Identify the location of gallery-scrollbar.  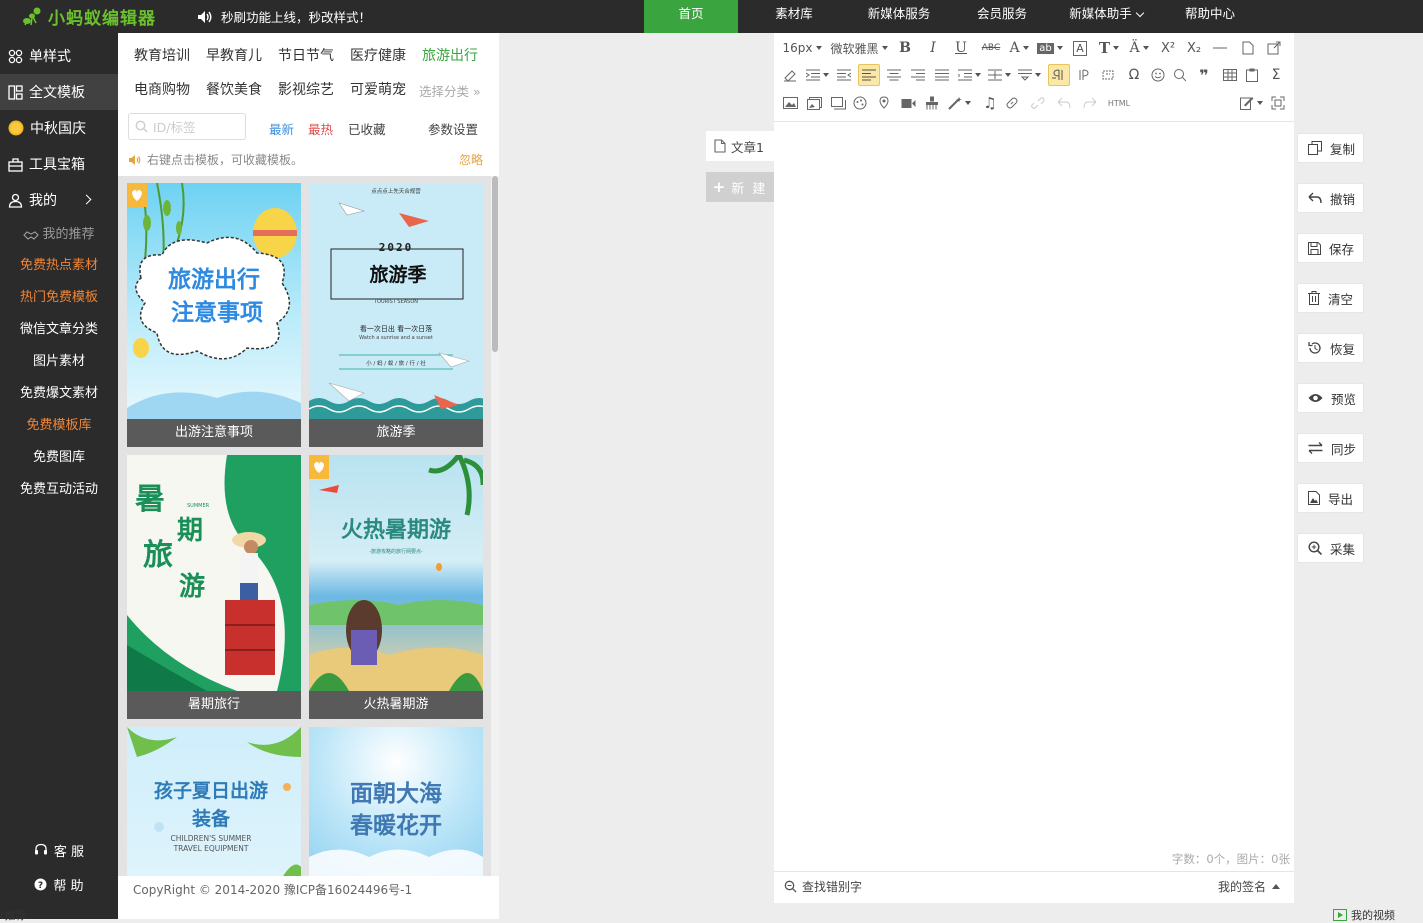
(495, 526).